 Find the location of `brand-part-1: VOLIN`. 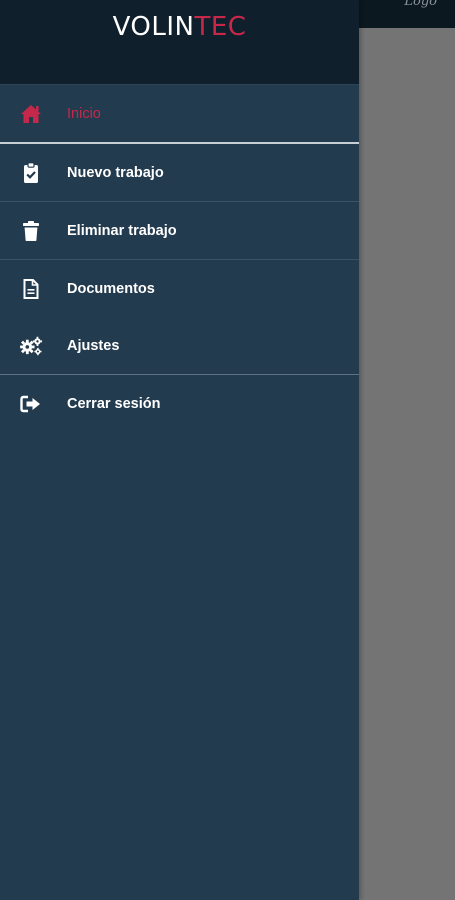

brand-part-1: VOLIN is located at coordinates (153, 27).